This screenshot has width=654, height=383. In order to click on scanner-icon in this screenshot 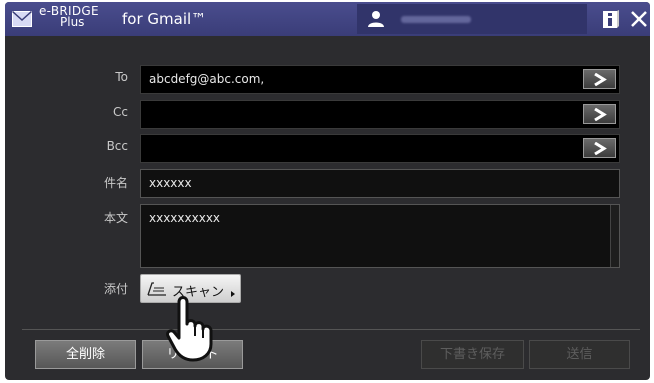, I will do `click(156, 289)`.